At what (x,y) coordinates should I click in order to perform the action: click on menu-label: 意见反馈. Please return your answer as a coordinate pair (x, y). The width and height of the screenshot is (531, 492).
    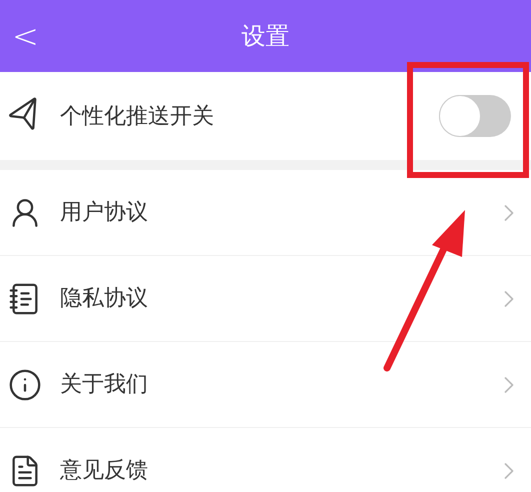
    Looking at the image, I should click on (104, 471).